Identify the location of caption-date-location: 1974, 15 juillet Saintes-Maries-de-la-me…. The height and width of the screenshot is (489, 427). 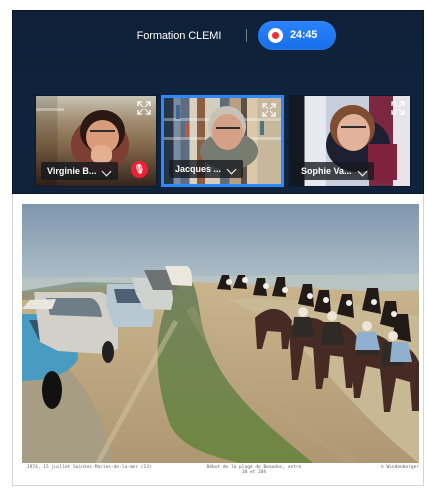
(89, 467).